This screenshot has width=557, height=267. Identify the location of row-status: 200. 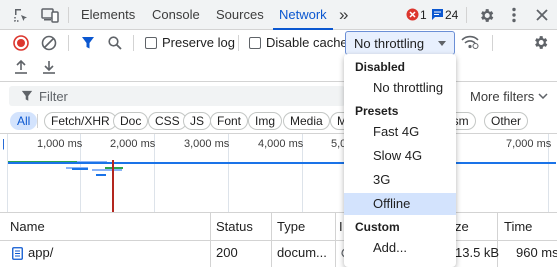
(227, 252).